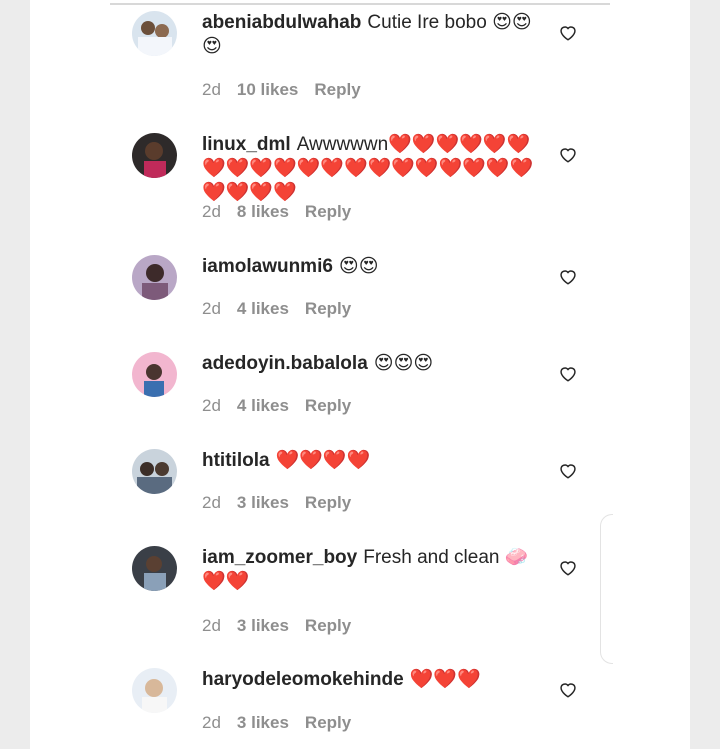 This screenshot has height=749, width=720. Describe the element at coordinates (403, 363) in the screenshot. I see `comment-emoji: 😍😍😍` at that location.